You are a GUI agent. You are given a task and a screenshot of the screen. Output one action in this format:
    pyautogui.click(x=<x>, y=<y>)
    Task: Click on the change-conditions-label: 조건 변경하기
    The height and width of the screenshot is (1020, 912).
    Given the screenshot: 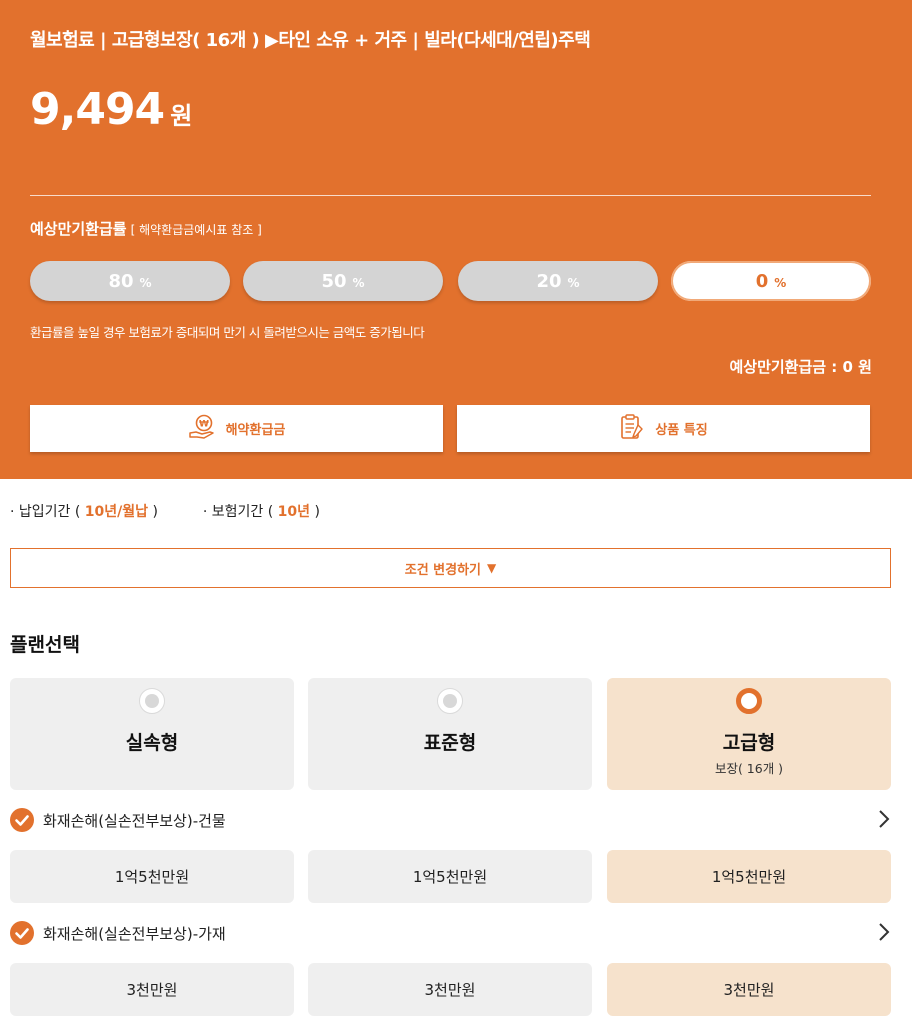 What is the action you would take?
    pyautogui.click(x=443, y=570)
    